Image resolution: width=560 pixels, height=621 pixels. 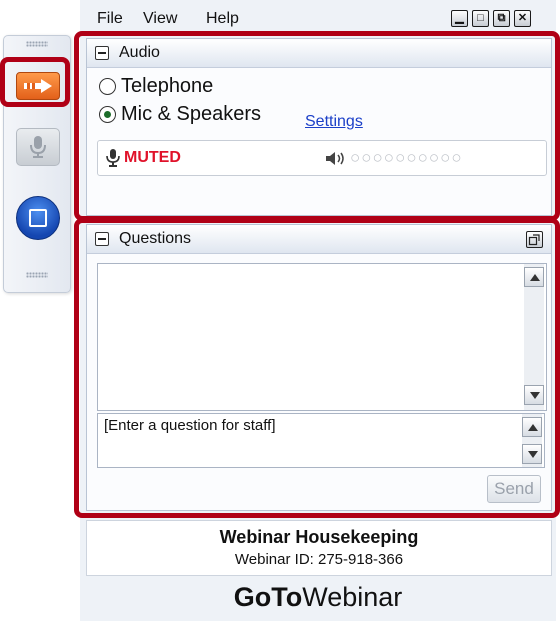 I want to click on webinar-title: Webinar Housekeeping, so click(x=319, y=537).